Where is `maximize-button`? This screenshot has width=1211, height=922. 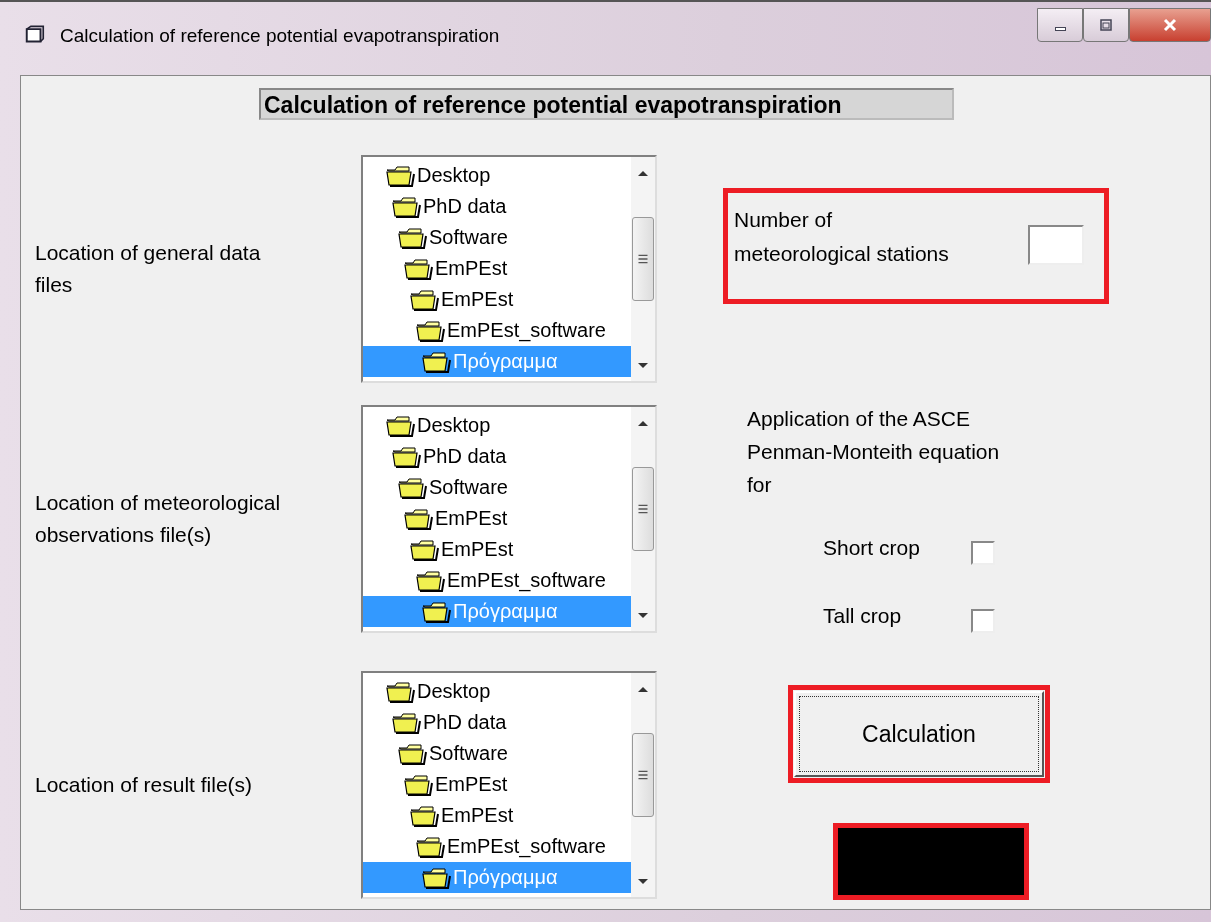
maximize-button is located at coordinates (1106, 25).